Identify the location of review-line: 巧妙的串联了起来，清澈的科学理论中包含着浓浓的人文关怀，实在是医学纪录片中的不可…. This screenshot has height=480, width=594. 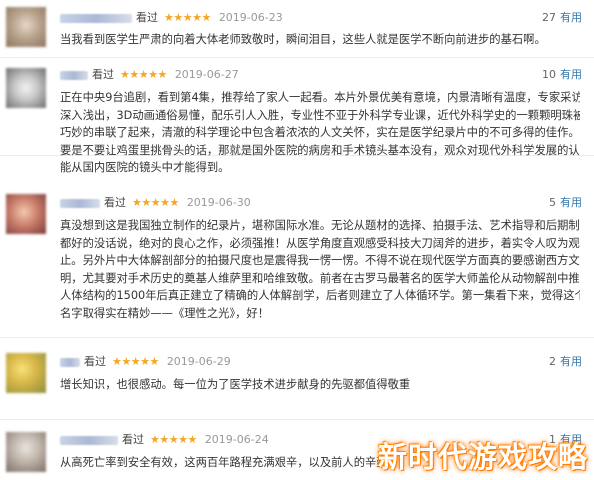
(320, 133).